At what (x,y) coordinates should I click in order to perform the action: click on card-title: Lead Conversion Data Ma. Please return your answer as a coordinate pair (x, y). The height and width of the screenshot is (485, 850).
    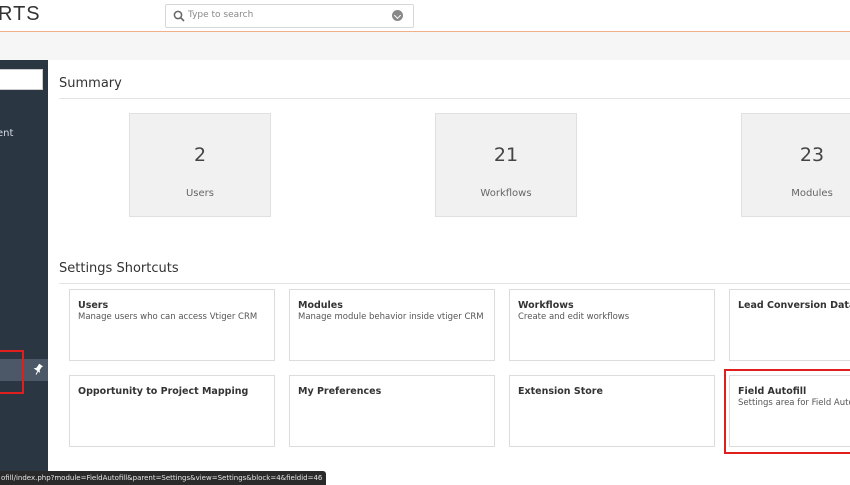
    Looking at the image, I should click on (794, 305).